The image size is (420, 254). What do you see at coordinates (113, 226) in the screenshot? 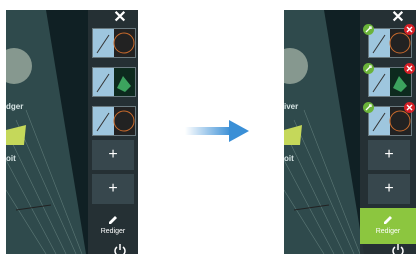
I see `edit-button: Rediger` at bounding box center [113, 226].